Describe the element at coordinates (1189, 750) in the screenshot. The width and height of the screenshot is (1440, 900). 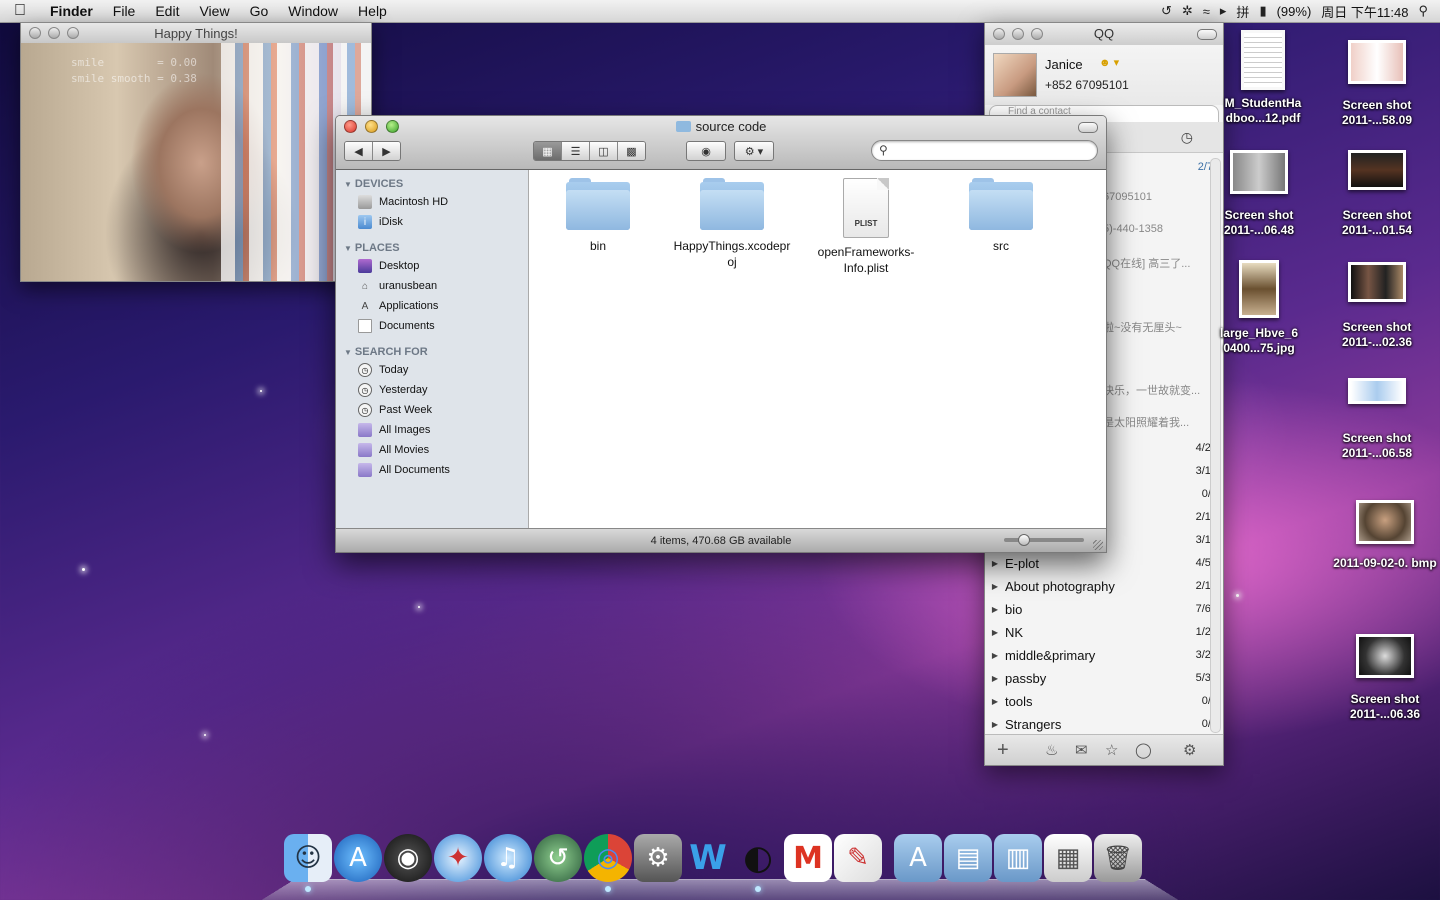
I see `gear-icon: ⚙` at that location.